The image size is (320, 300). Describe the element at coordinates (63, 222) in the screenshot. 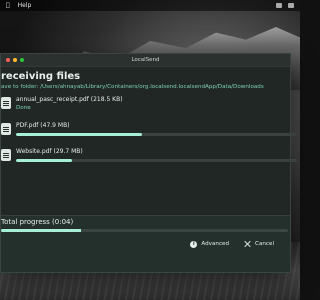

I see `total-progress-time: (0:04)` at that location.